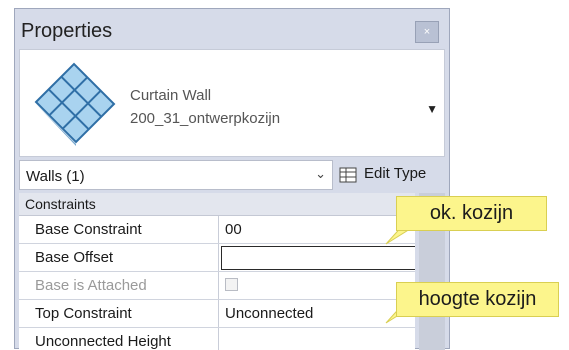 Image resolution: width=569 pixels, height=350 pixels. Describe the element at coordinates (119, 313) in the screenshot. I see `property-name: Top Constraint` at that location.